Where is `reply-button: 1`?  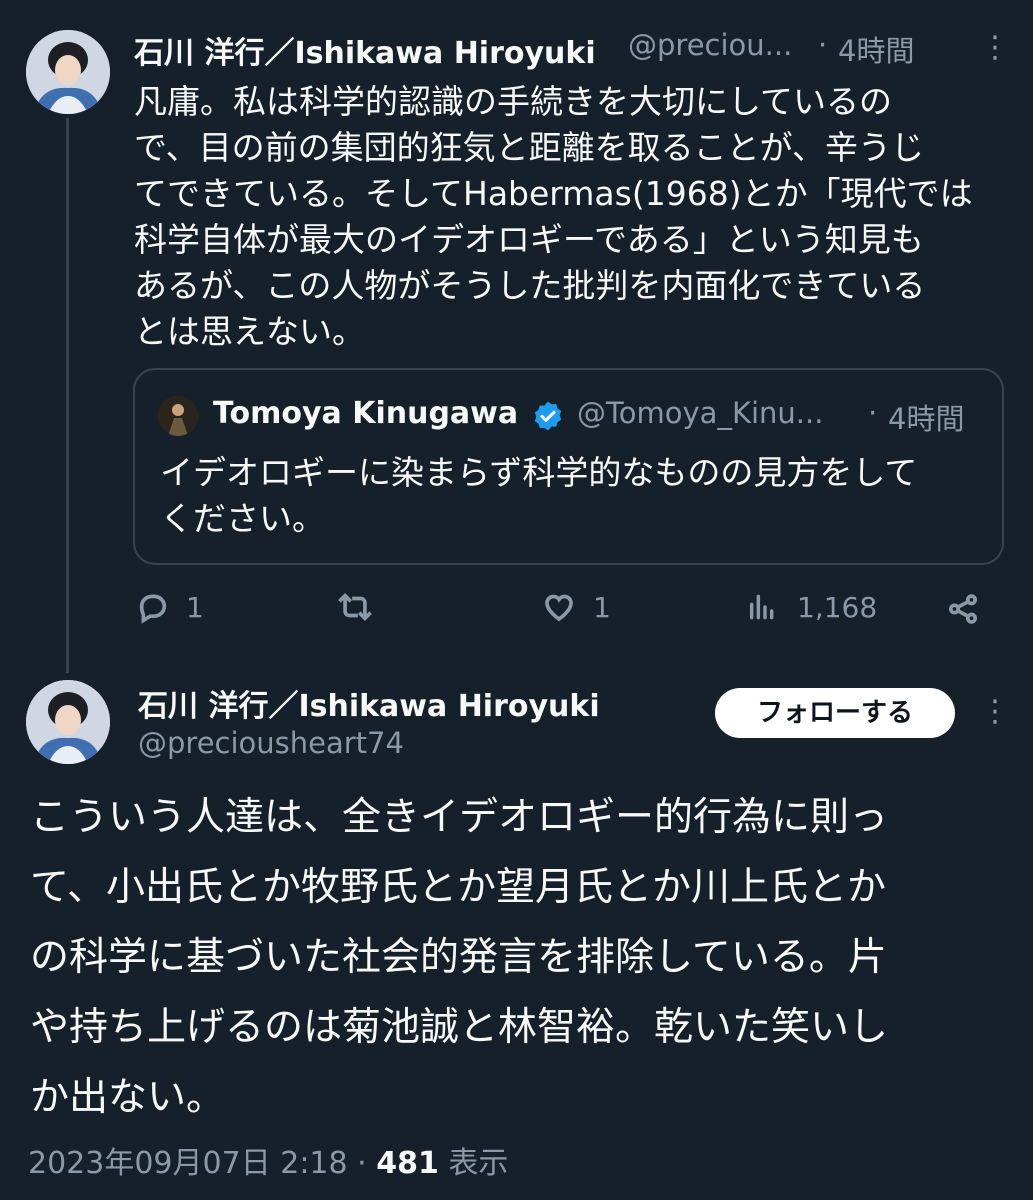
reply-button: 1 is located at coordinates (170, 607).